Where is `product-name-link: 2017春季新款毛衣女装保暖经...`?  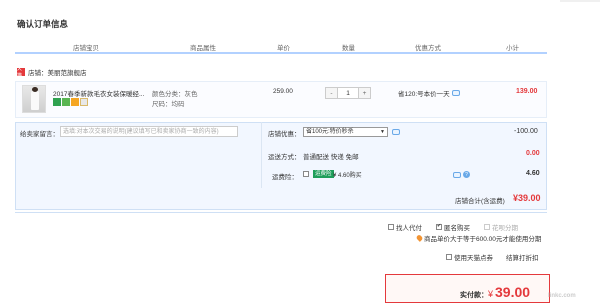
product-name-link: 2017春季新款毛衣女装保暖经... is located at coordinates (98, 93).